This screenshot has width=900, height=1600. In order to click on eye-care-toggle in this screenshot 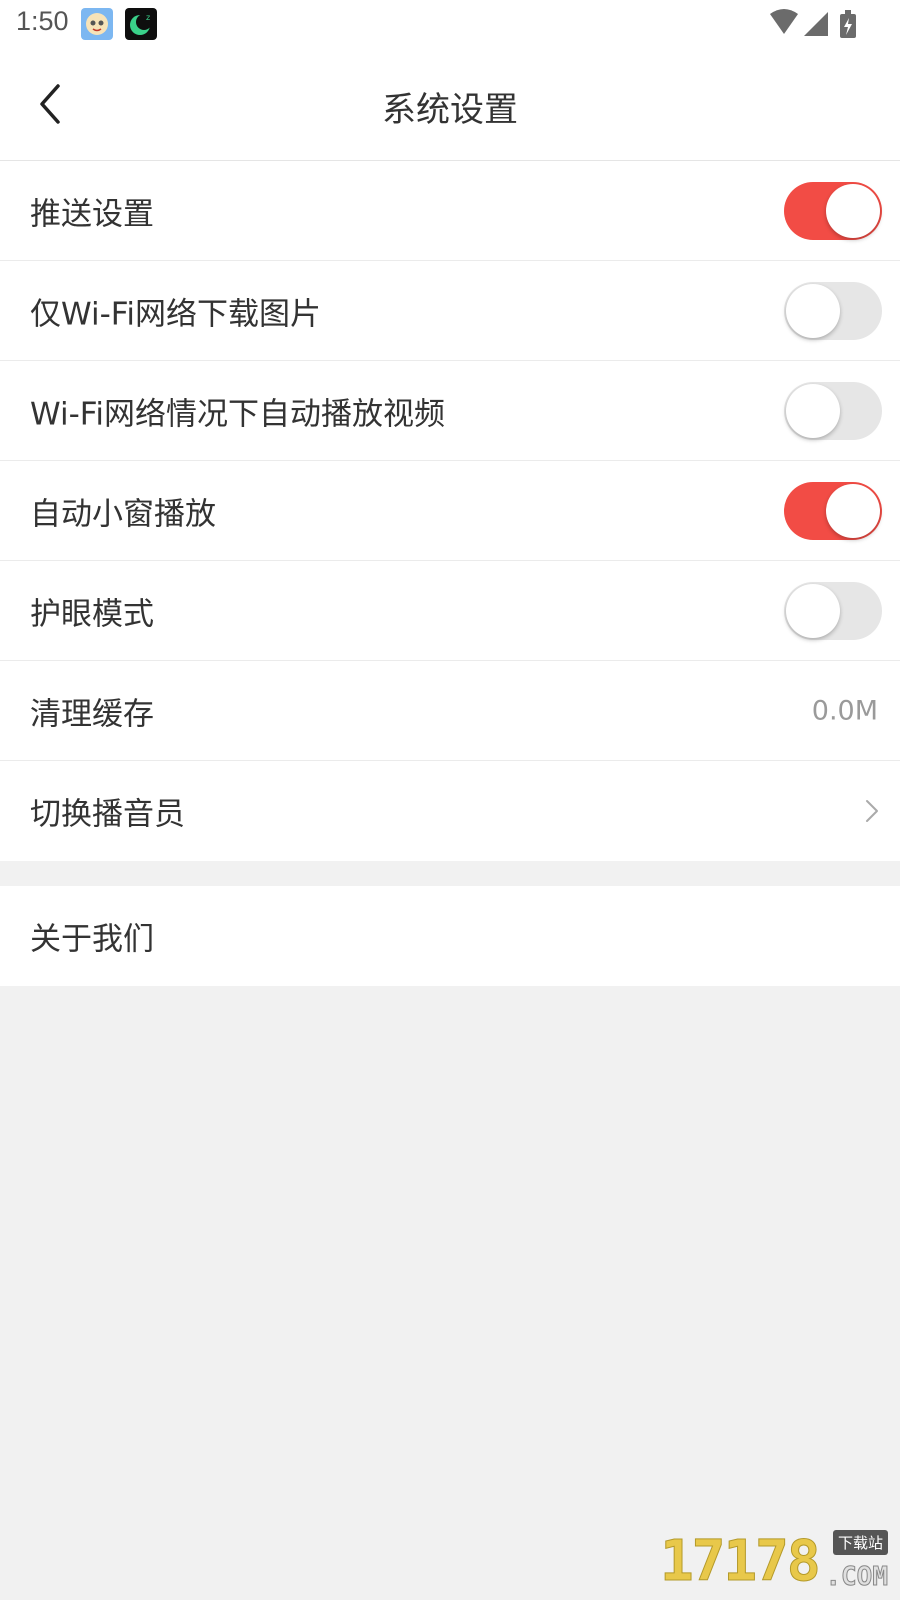, I will do `click(833, 610)`.